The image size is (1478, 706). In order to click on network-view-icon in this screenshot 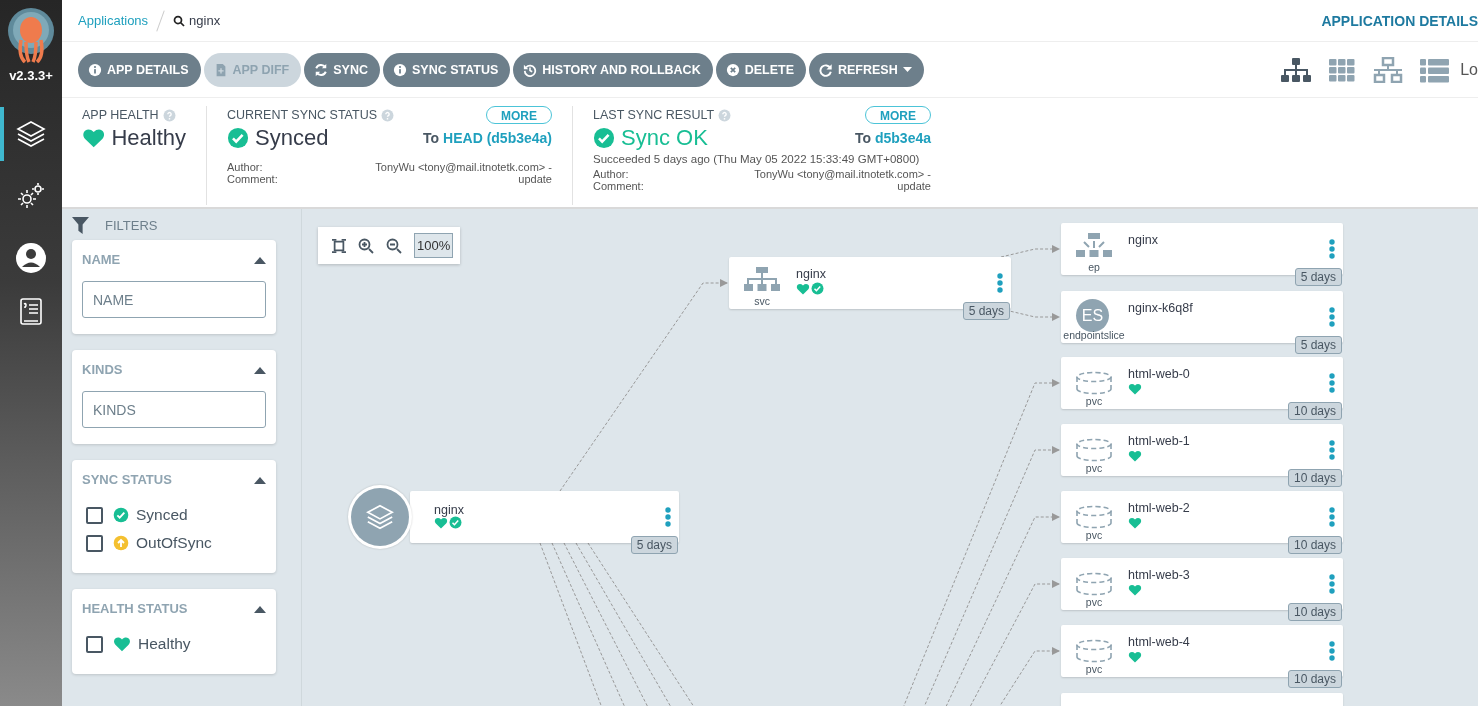, I will do `click(1388, 69)`.